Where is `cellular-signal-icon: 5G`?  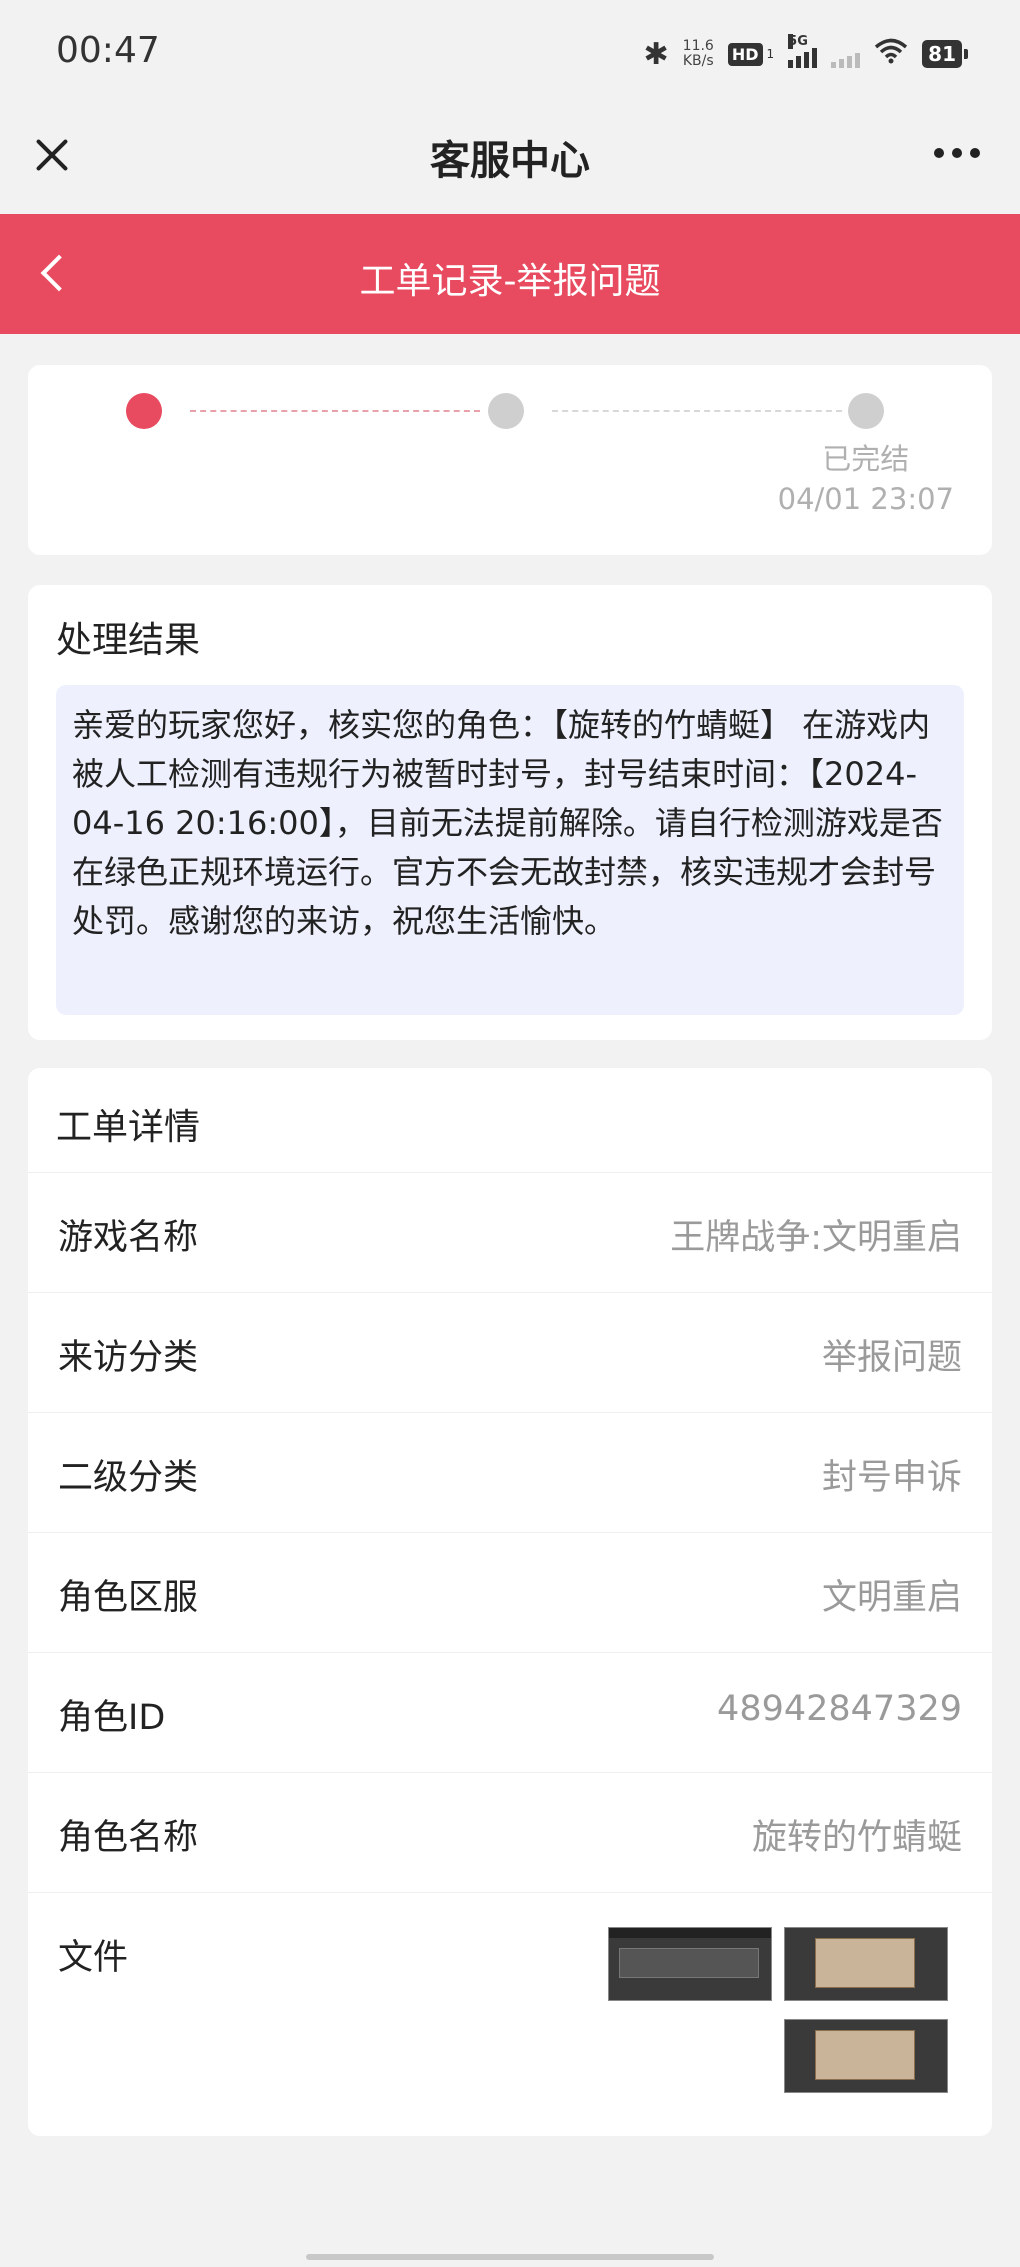 cellular-signal-icon: 5G is located at coordinates (803, 51).